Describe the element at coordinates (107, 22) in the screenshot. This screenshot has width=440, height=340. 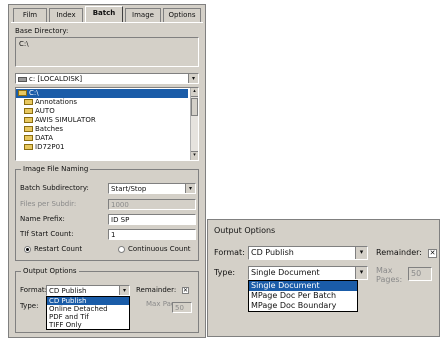
I see `tab-divider` at that location.